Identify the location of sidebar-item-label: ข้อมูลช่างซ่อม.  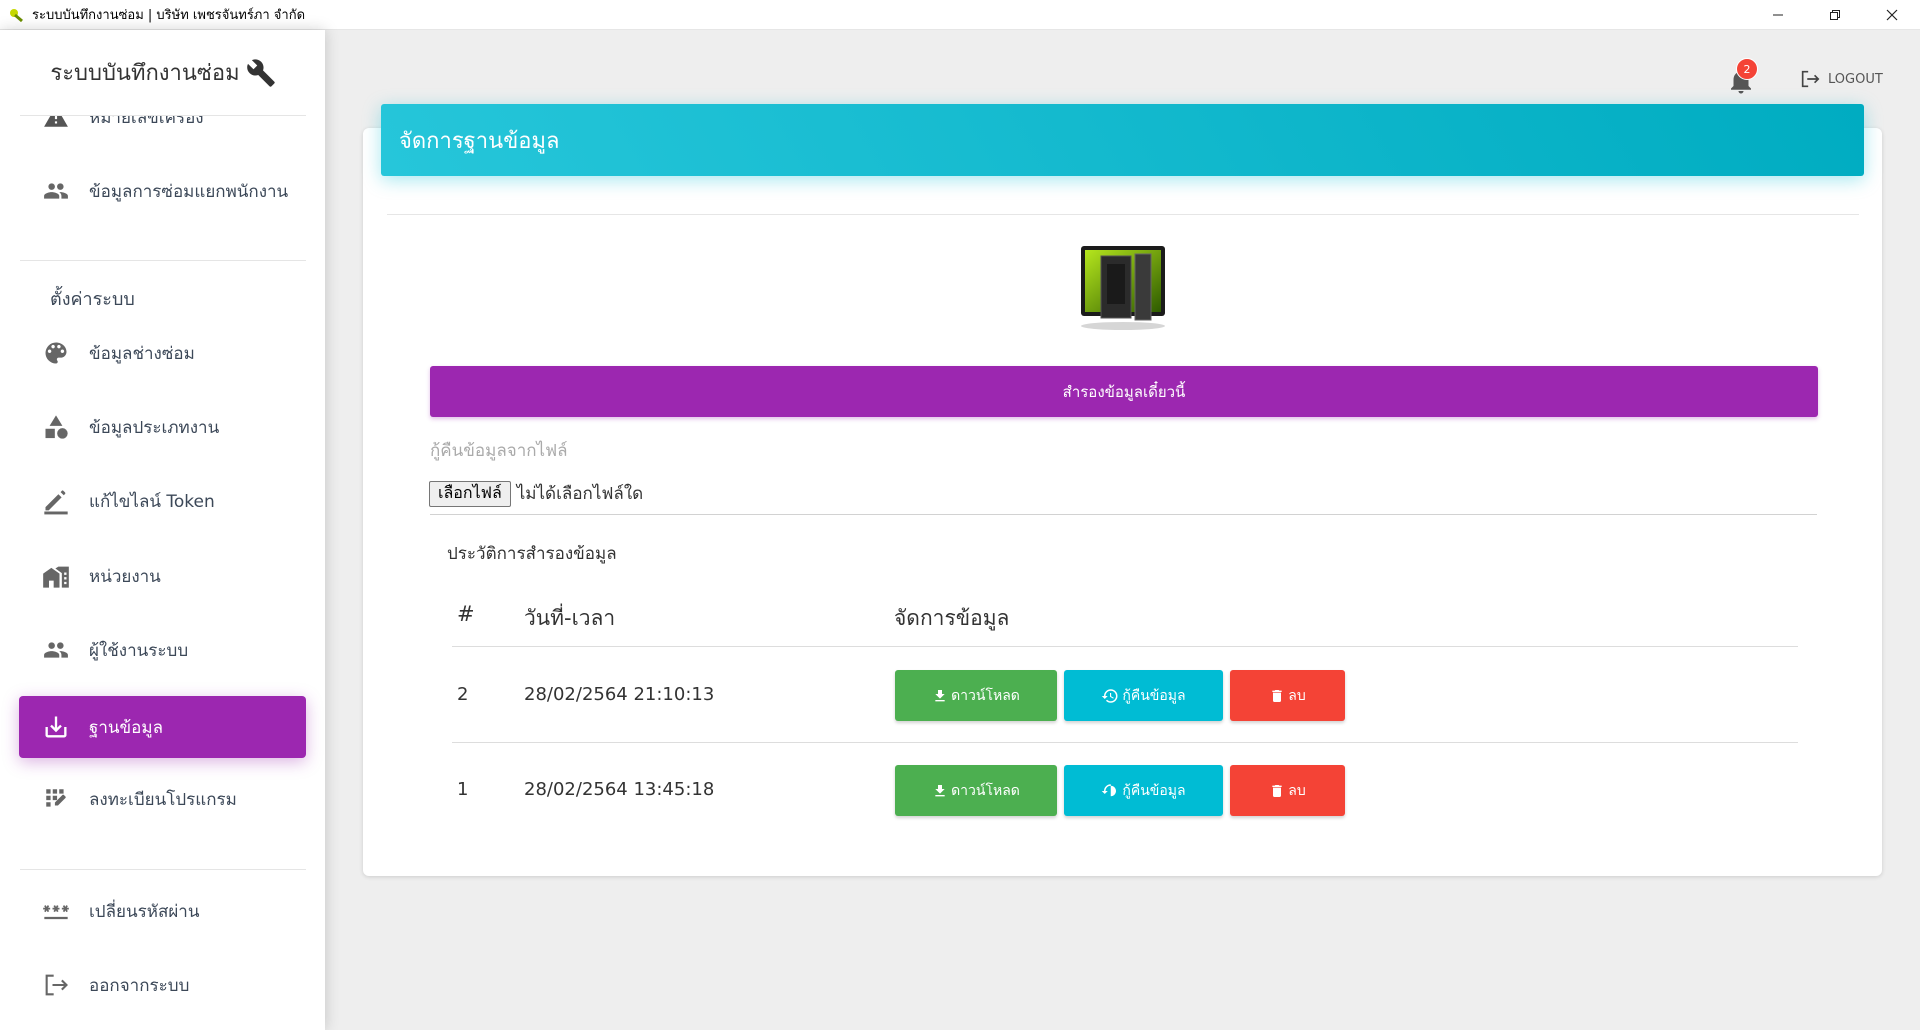
(142, 353).